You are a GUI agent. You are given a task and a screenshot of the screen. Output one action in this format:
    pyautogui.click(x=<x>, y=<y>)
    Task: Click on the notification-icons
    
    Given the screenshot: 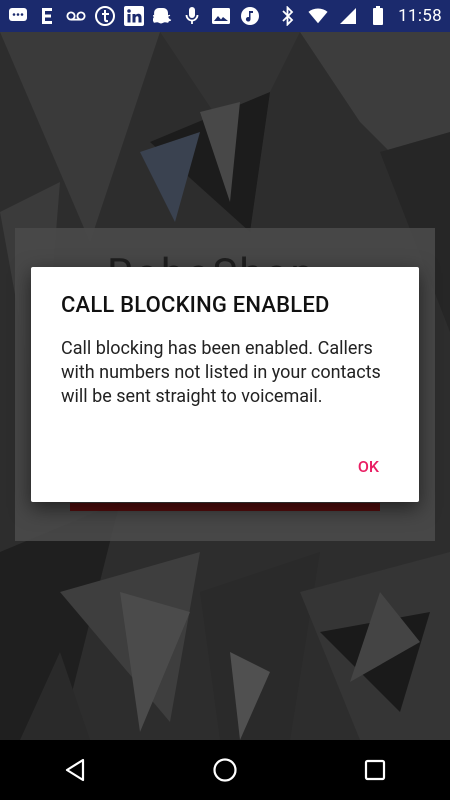 What is the action you would take?
    pyautogui.click(x=134, y=16)
    